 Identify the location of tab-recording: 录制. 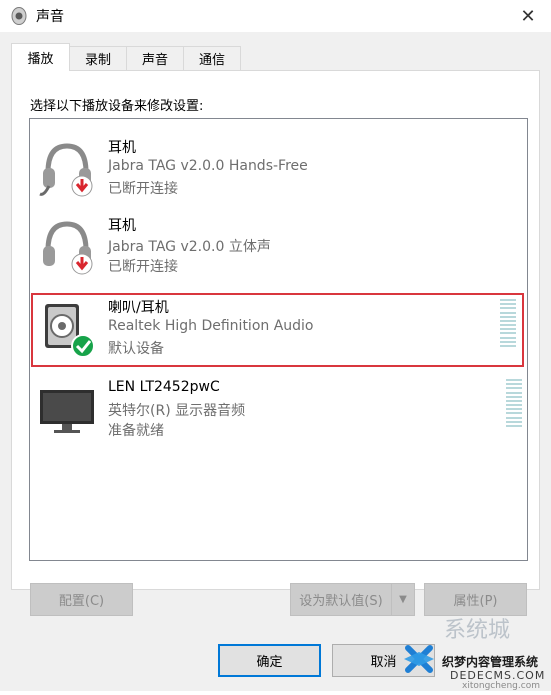
(98, 58).